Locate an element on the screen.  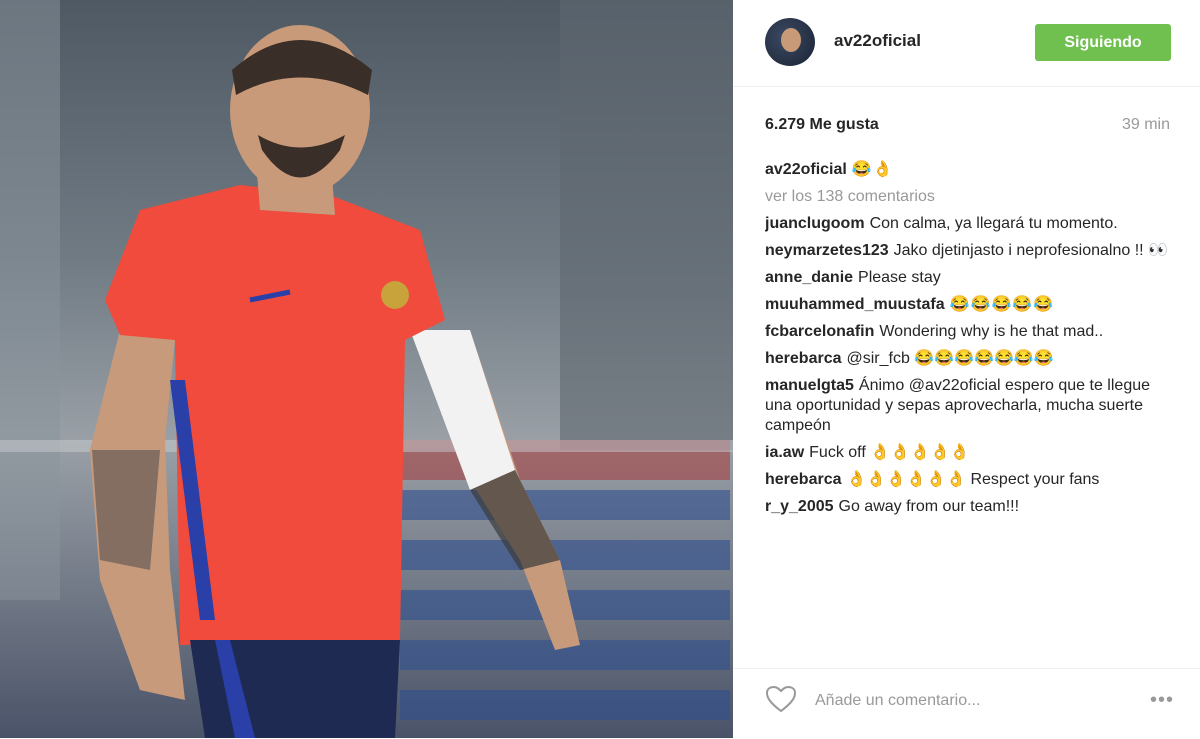
comment-username: muuhammed_muustafa is located at coordinates (855, 304).